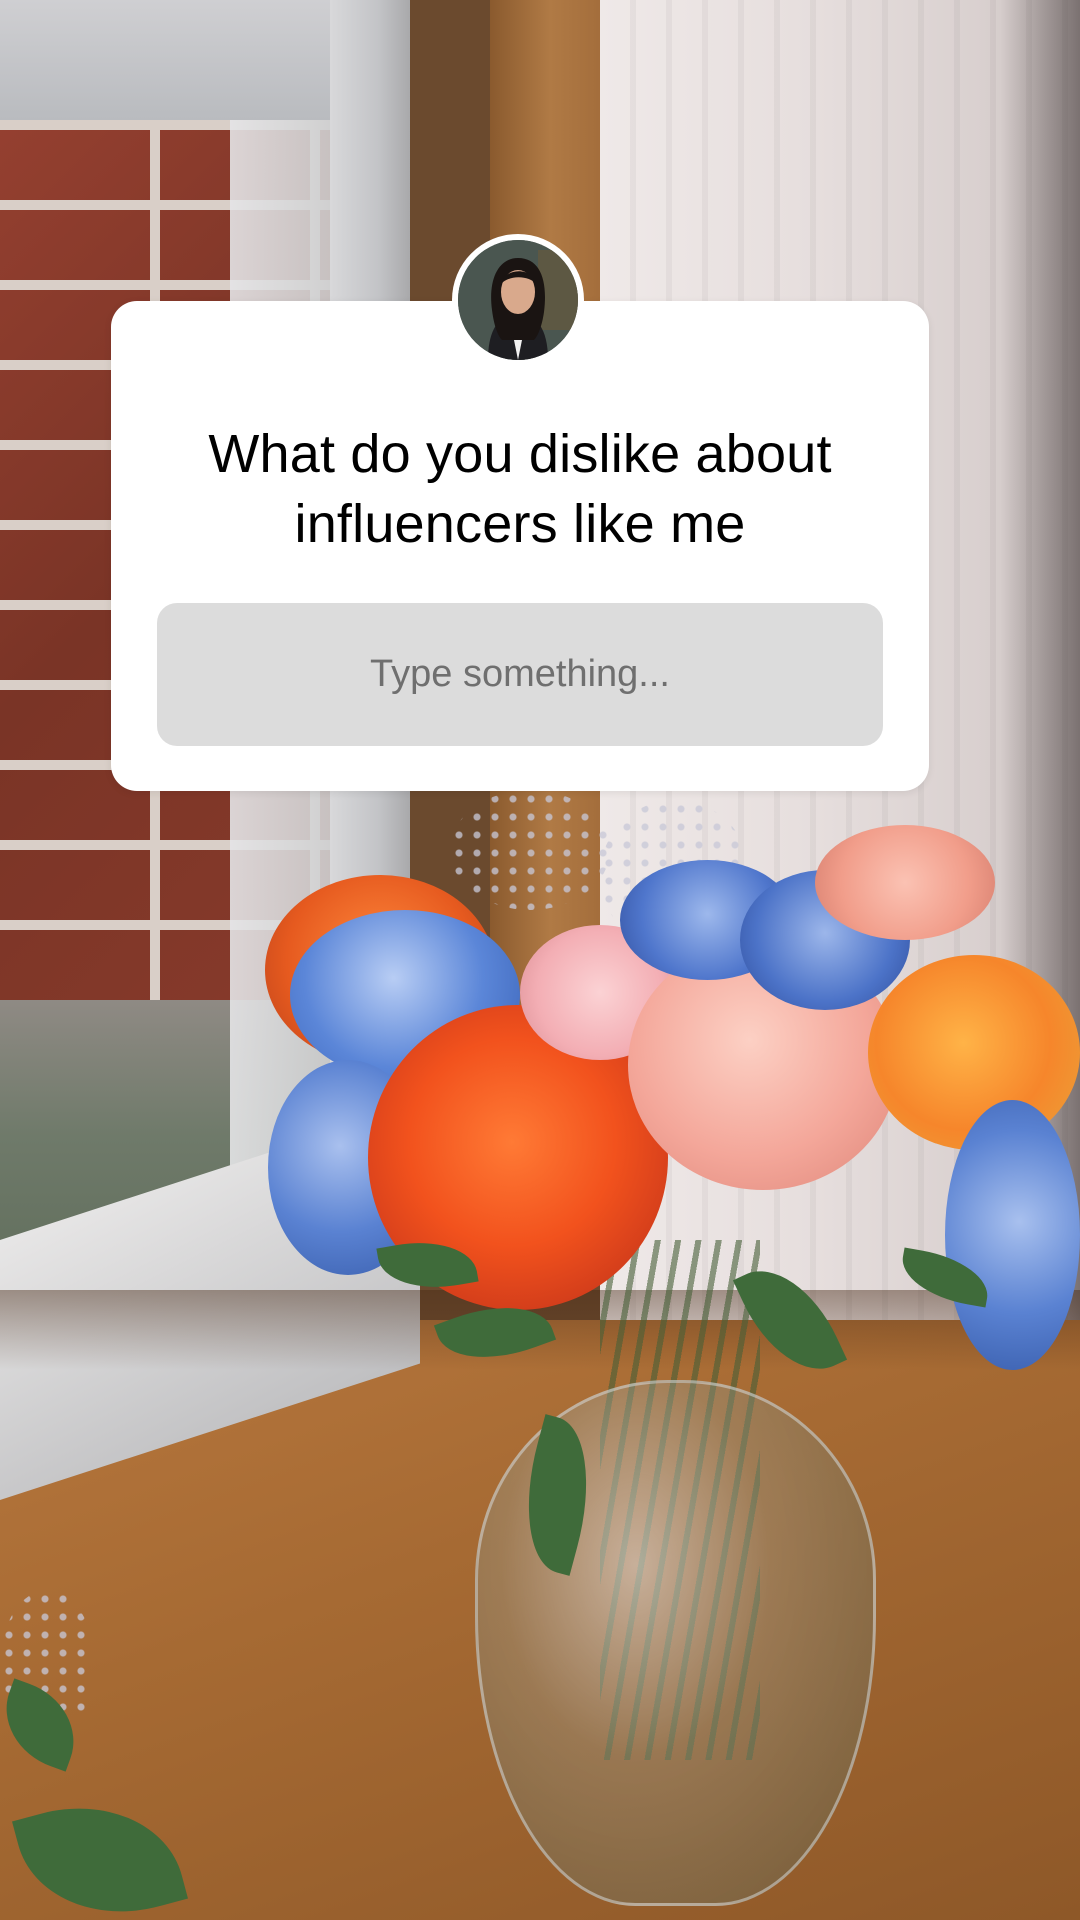  What do you see at coordinates (520, 454) in the screenshot?
I see `question-line-1: What do you dislike about` at bounding box center [520, 454].